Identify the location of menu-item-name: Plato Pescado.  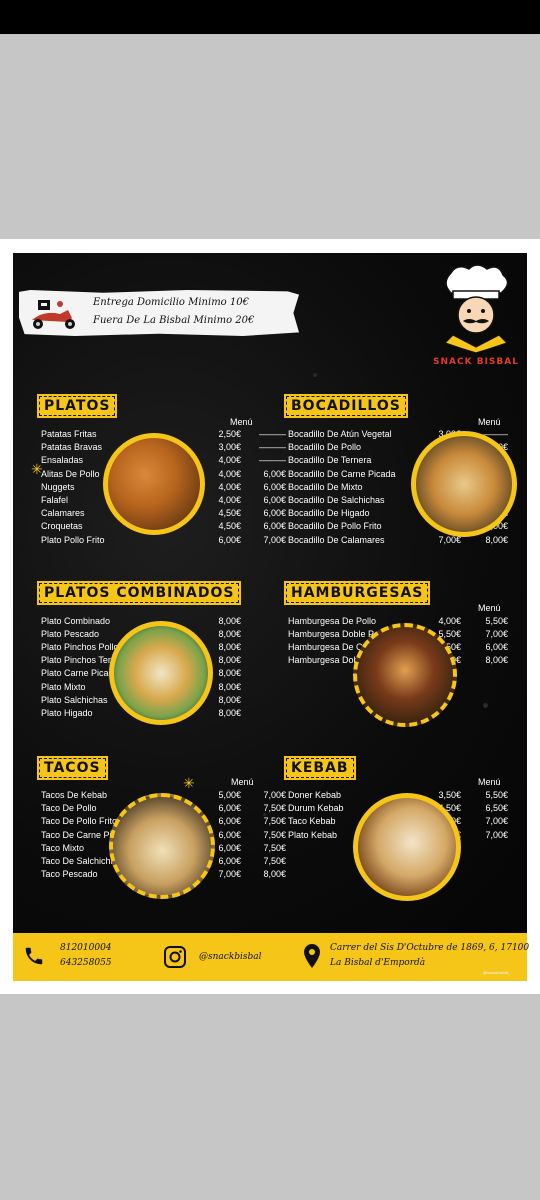
(70, 634).